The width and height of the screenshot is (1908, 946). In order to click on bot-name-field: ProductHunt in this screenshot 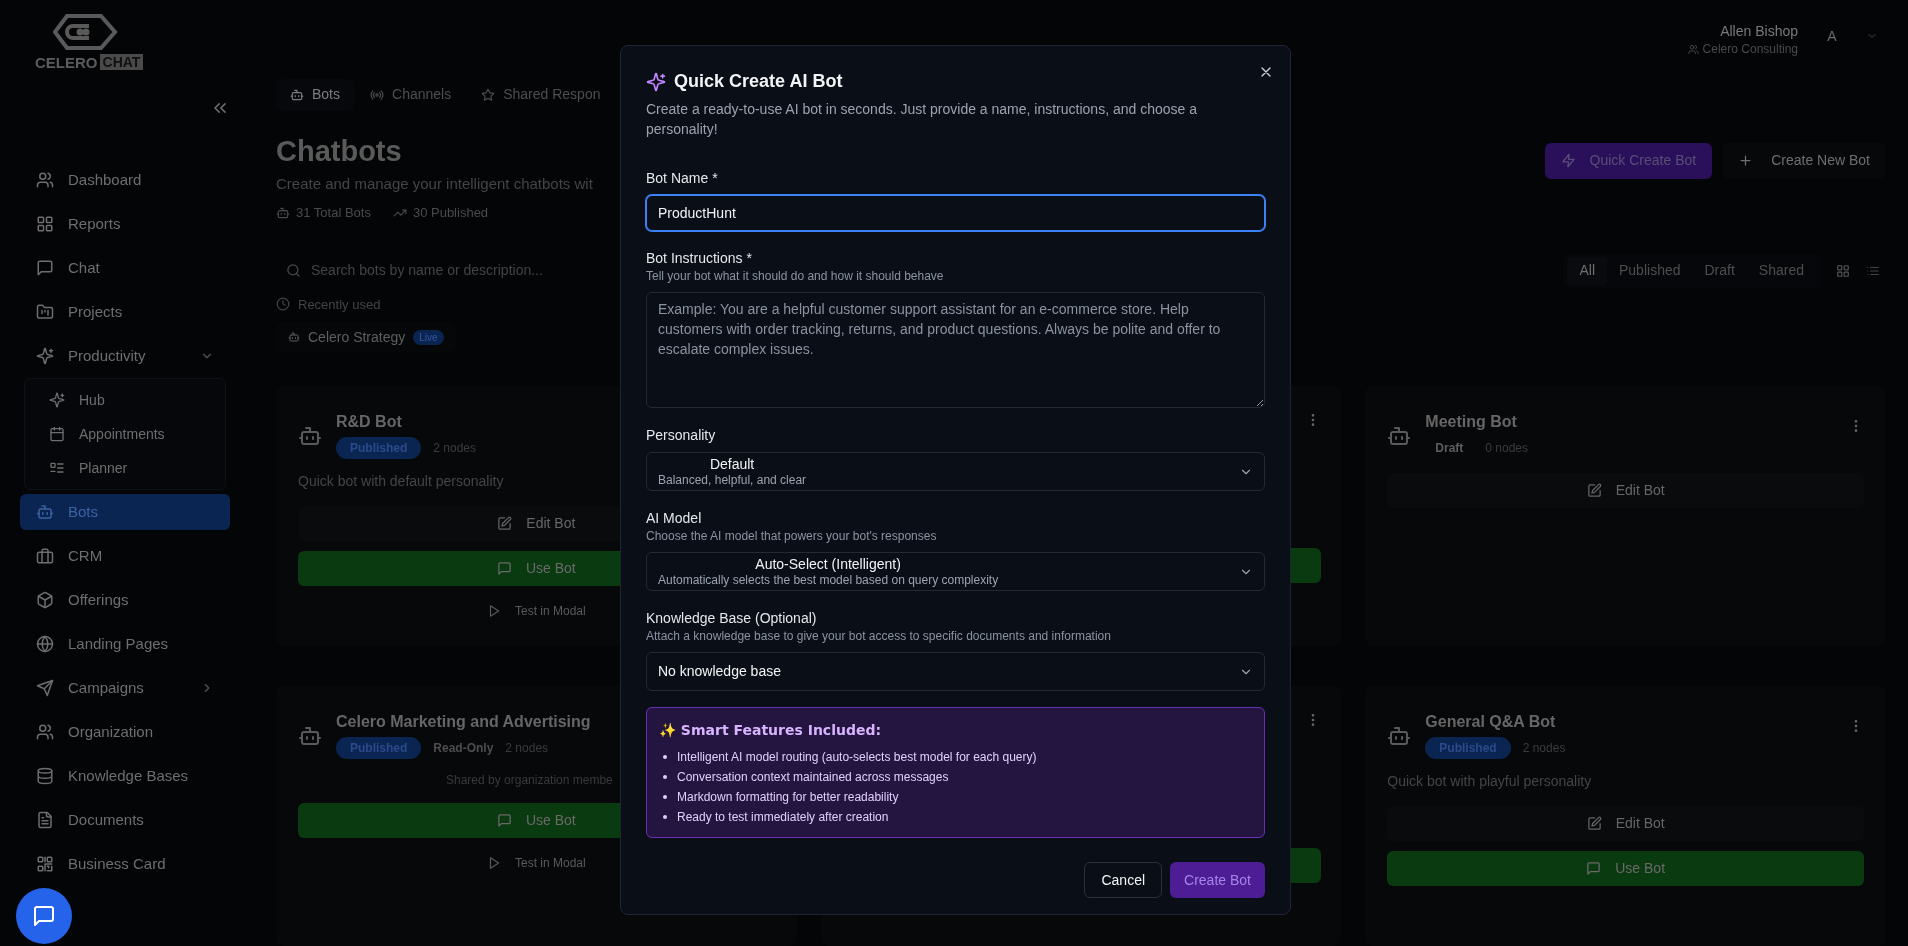, I will do `click(955, 213)`.